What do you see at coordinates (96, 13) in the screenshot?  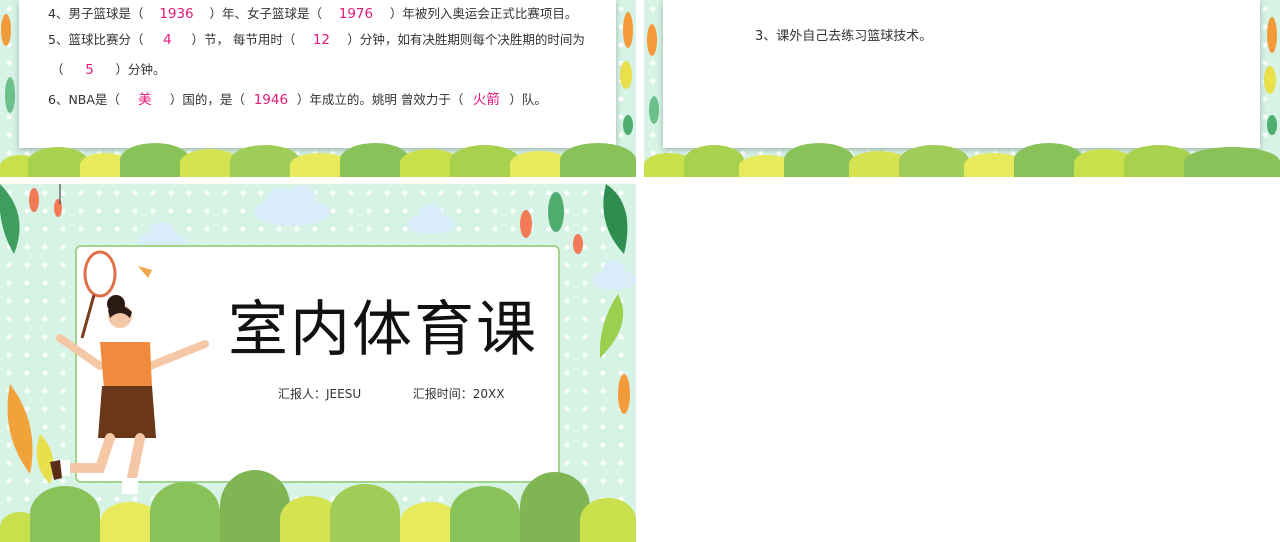 I see `question-text: 4、男子篮球是（` at bounding box center [96, 13].